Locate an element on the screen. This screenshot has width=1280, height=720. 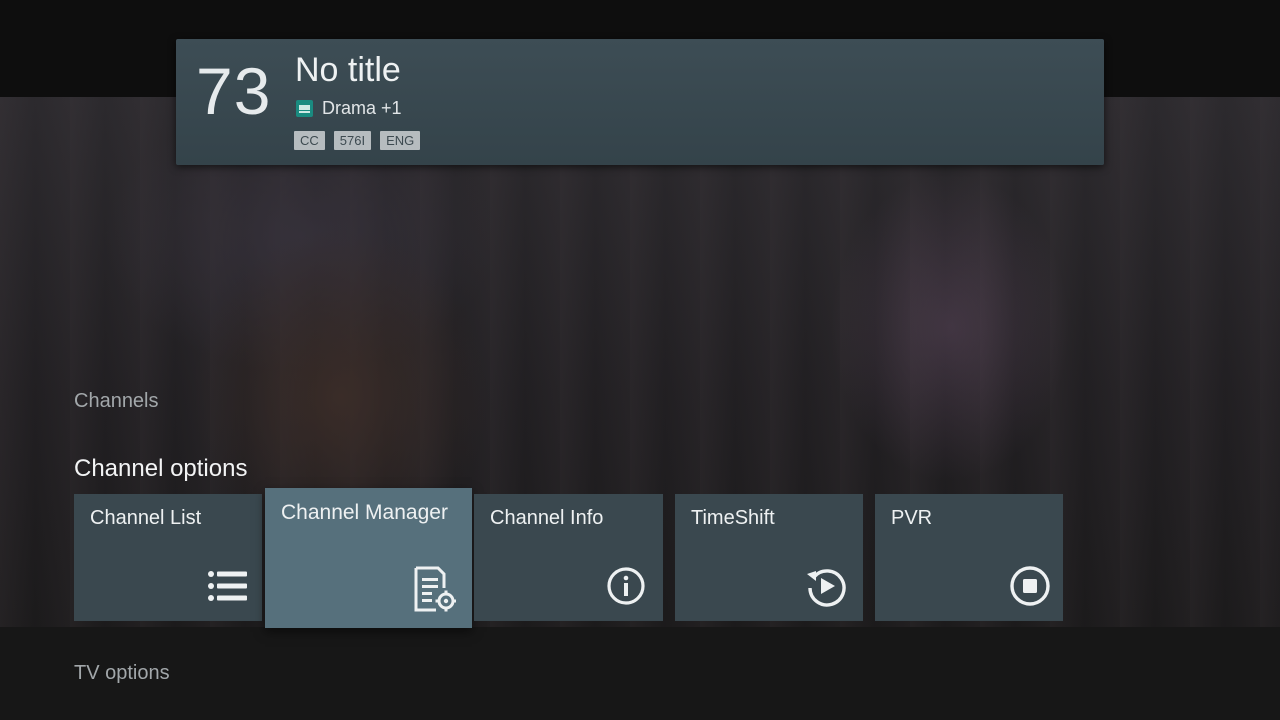
info-icon is located at coordinates (626, 586).